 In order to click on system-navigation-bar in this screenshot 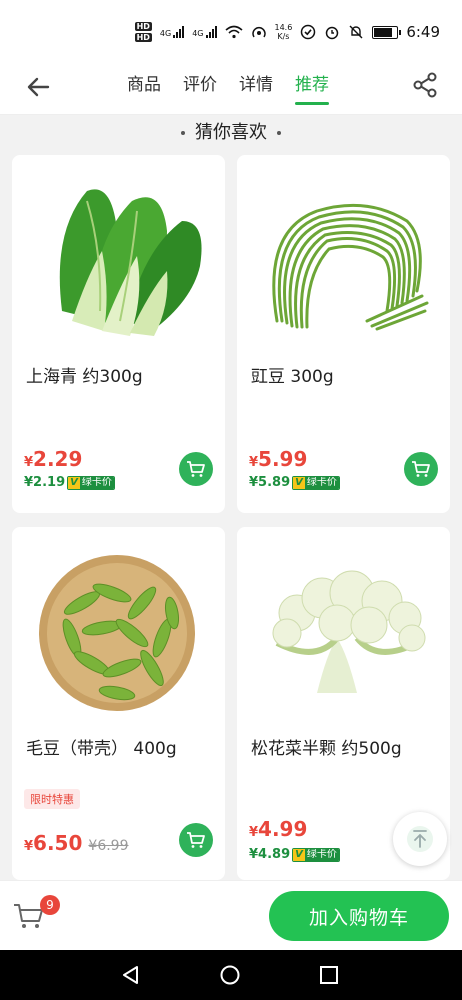, I will do `click(231, 975)`.